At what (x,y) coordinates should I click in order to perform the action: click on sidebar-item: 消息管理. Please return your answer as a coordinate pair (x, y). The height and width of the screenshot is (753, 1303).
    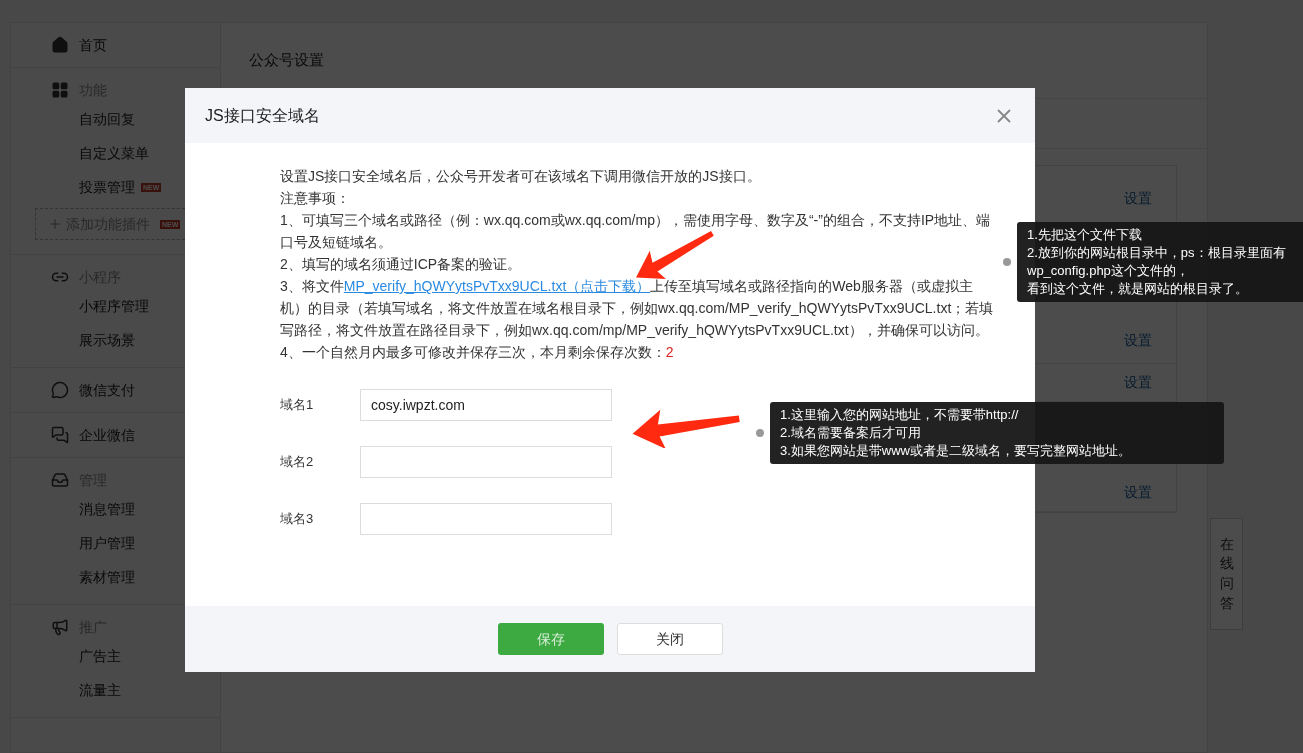
    Looking at the image, I should click on (107, 509).